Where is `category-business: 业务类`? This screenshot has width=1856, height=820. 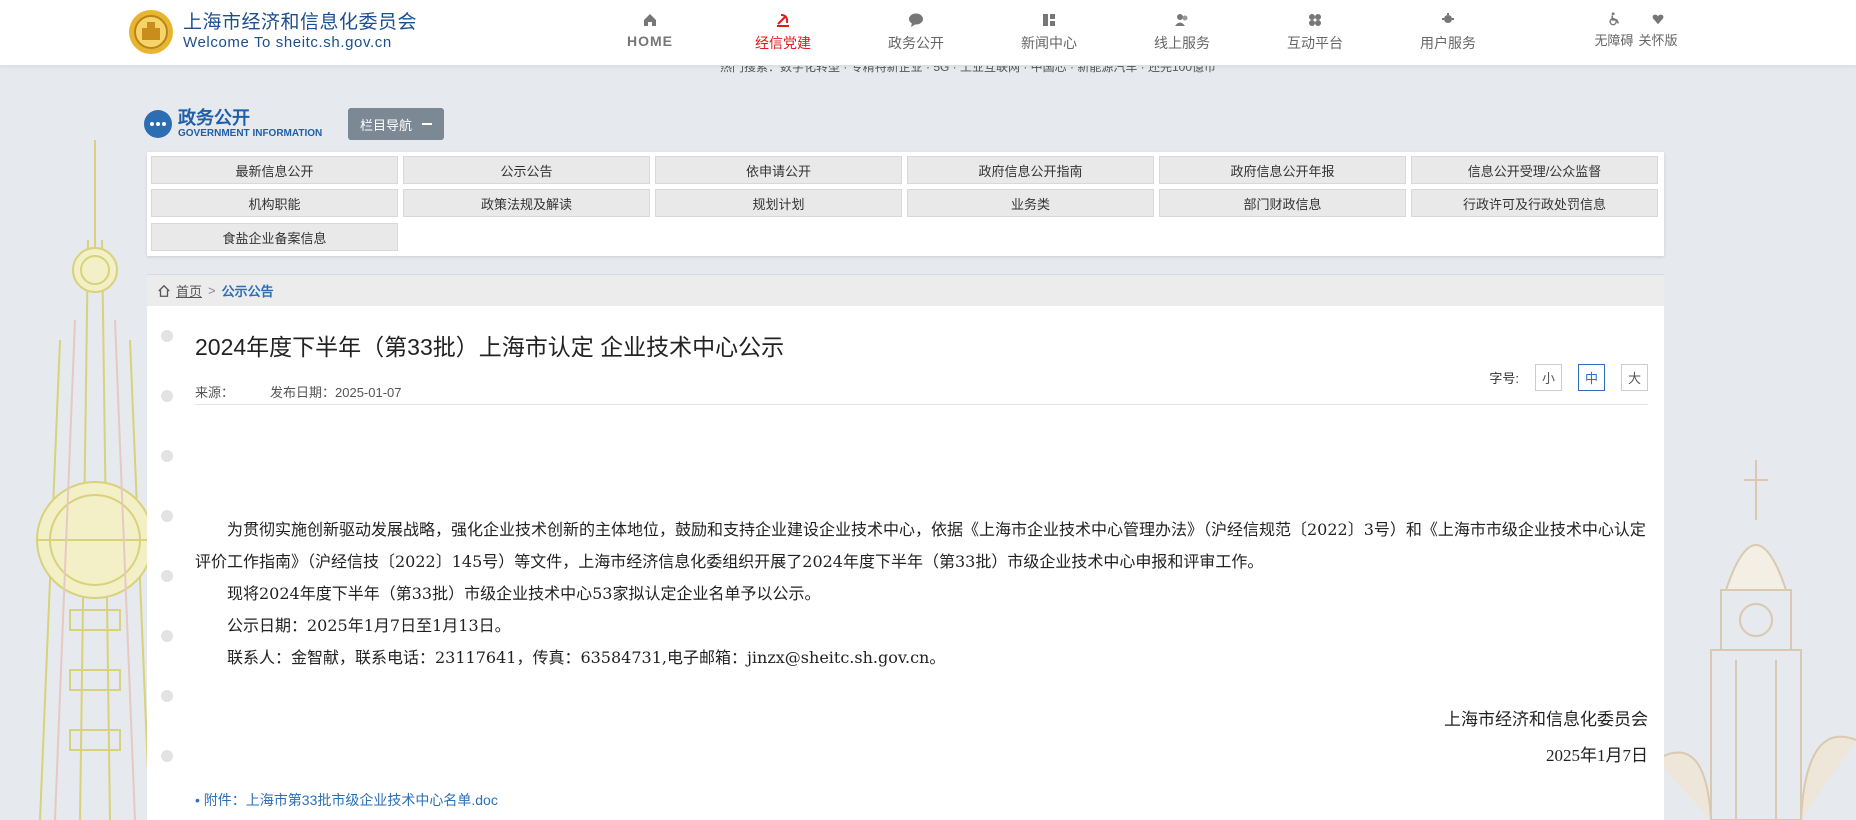 category-business: 业务类 is located at coordinates (1030, 203).